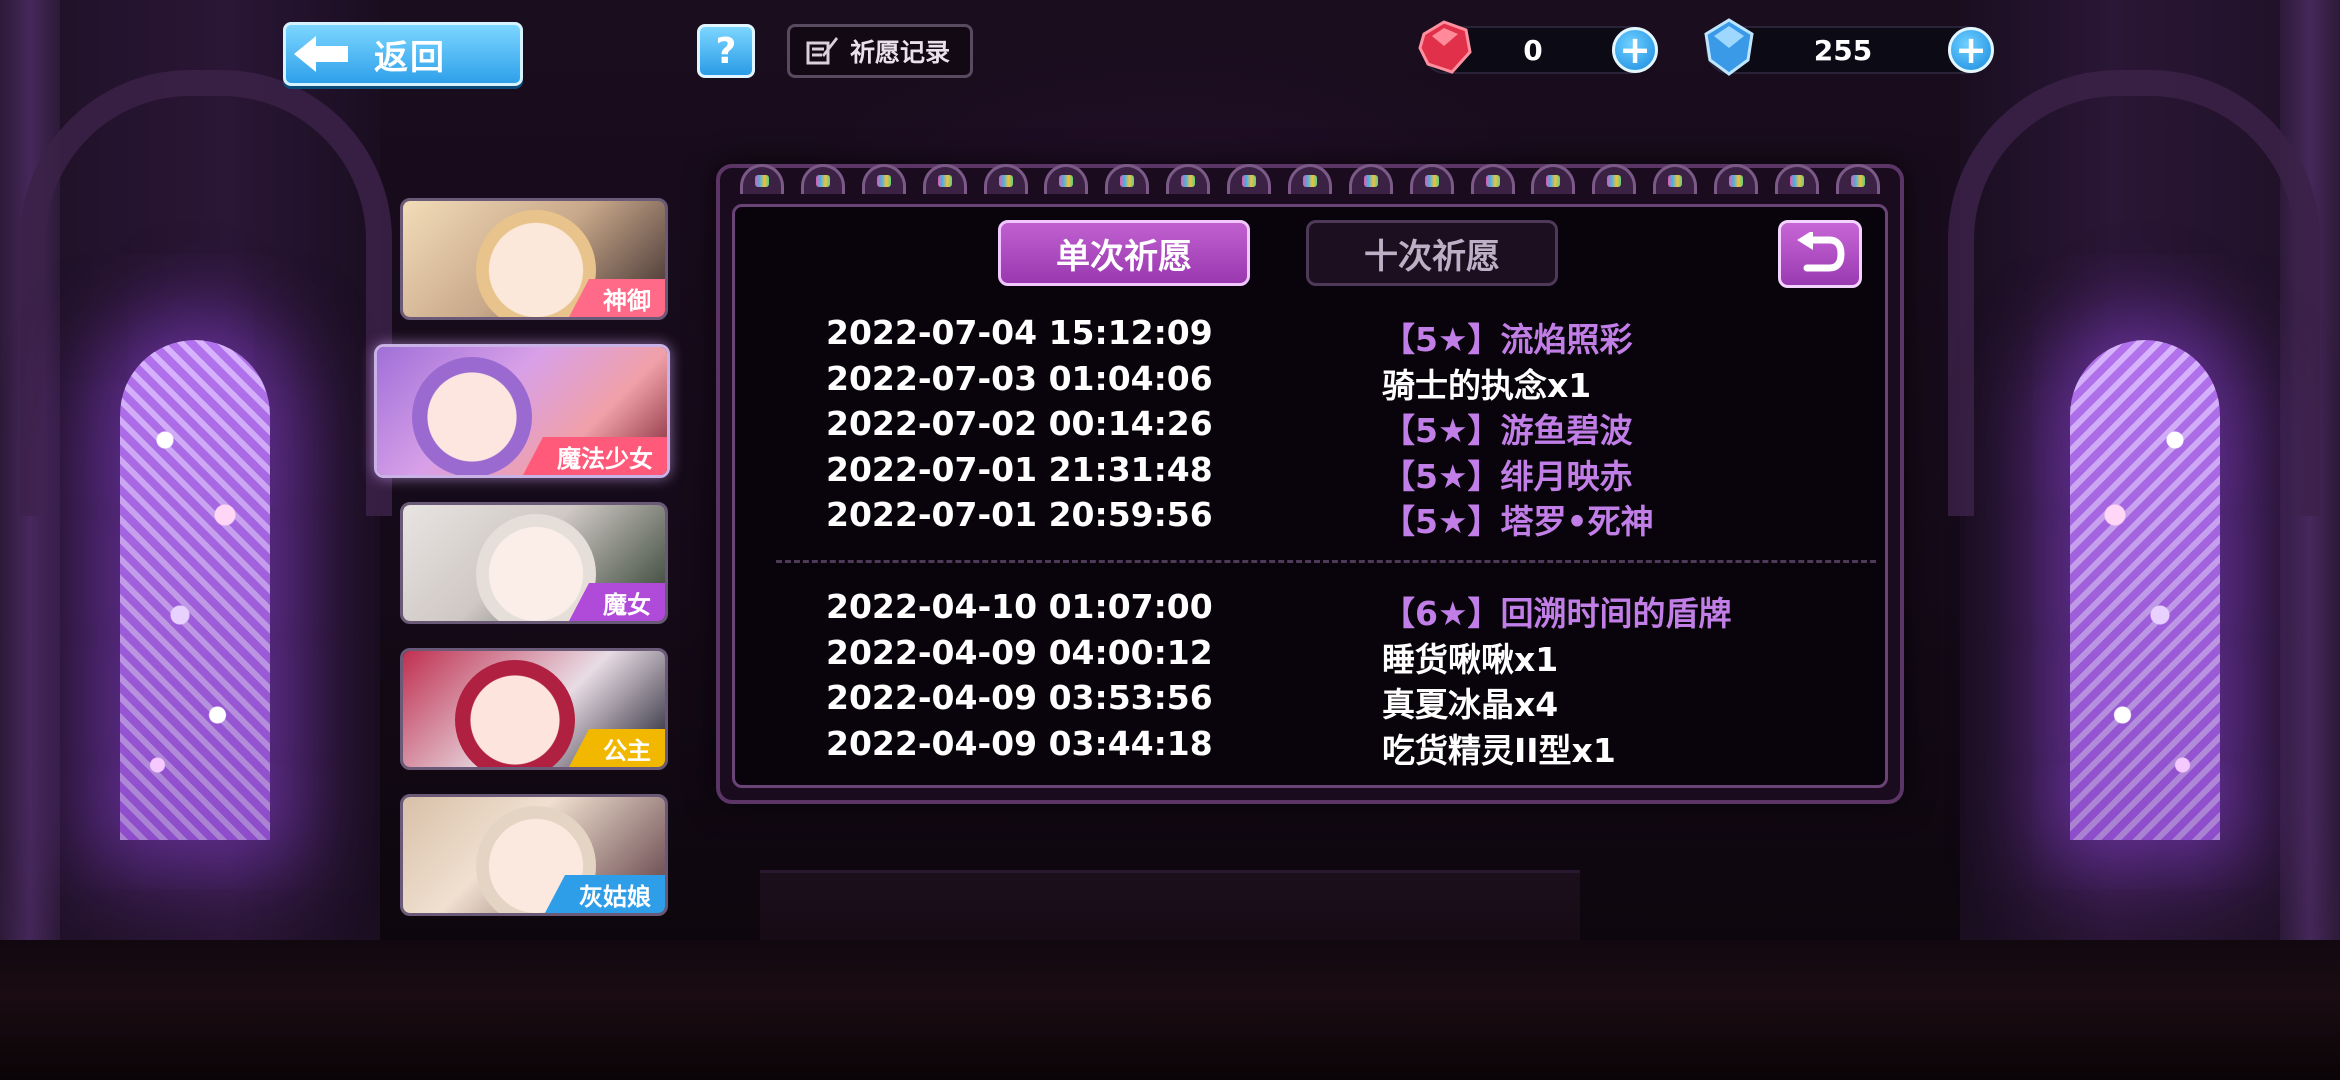 This screenshot has width=2340, height=1080. Describe the element at coordinates (1432, 253) in the screenshot. I see `tab-ten-wish: 十次祈愿` at that location.